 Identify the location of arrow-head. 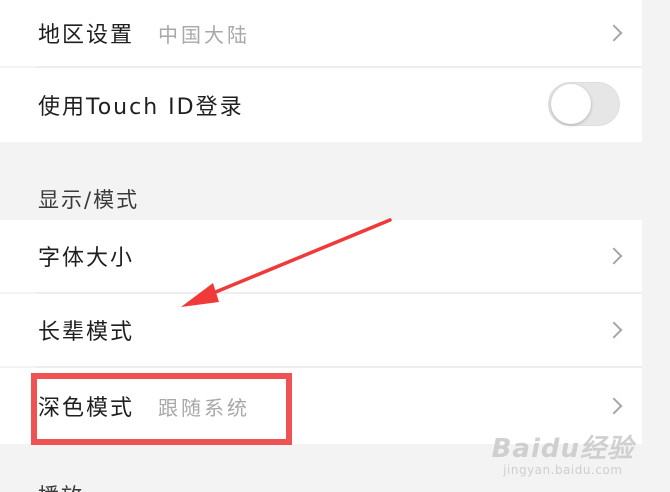
(200, 295).